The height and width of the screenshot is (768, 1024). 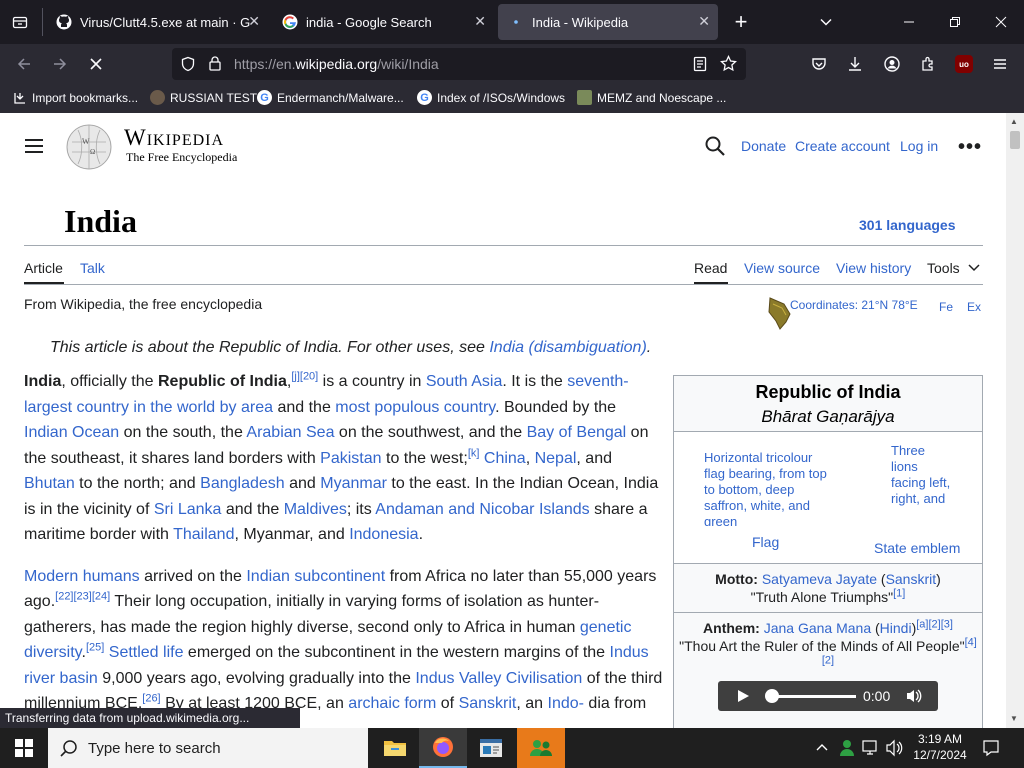 What do you see at coordinates (392, 703) in the screenshot?
I see `article-link: archaic form` at bounding box center [392, 703].